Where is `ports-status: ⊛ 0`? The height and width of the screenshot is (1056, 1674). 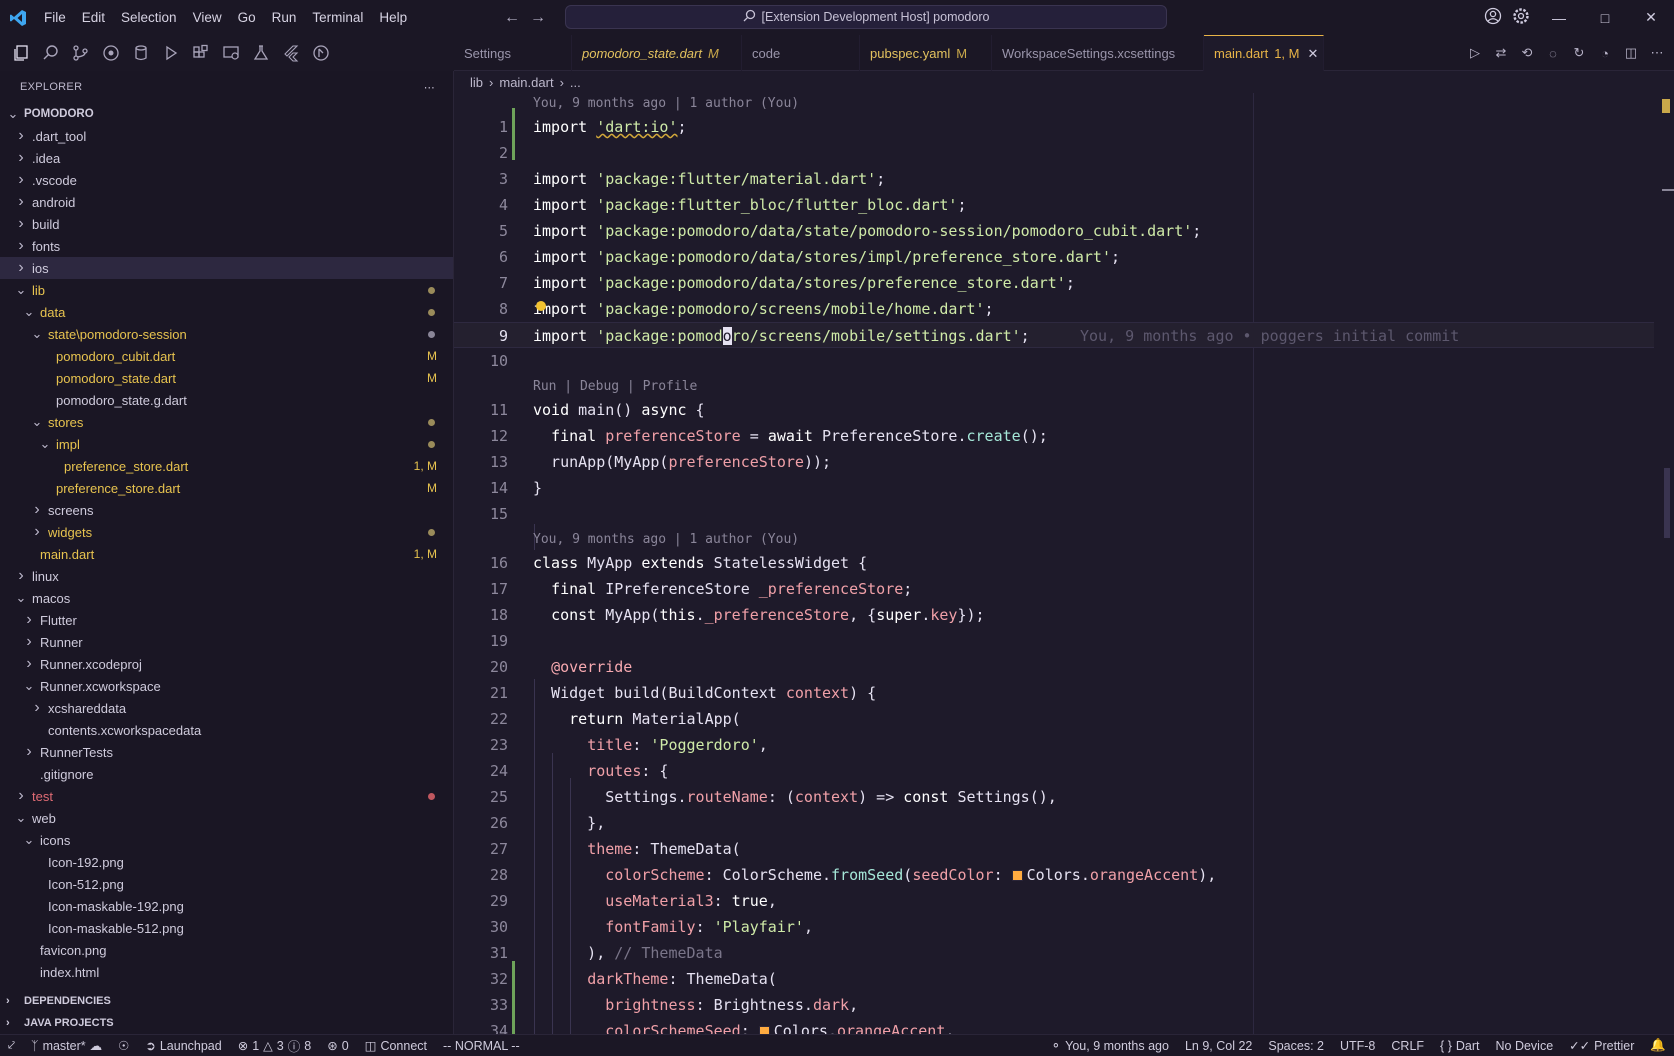 ports-status: ⊛ 0 is located at coordinates (337, 1046).